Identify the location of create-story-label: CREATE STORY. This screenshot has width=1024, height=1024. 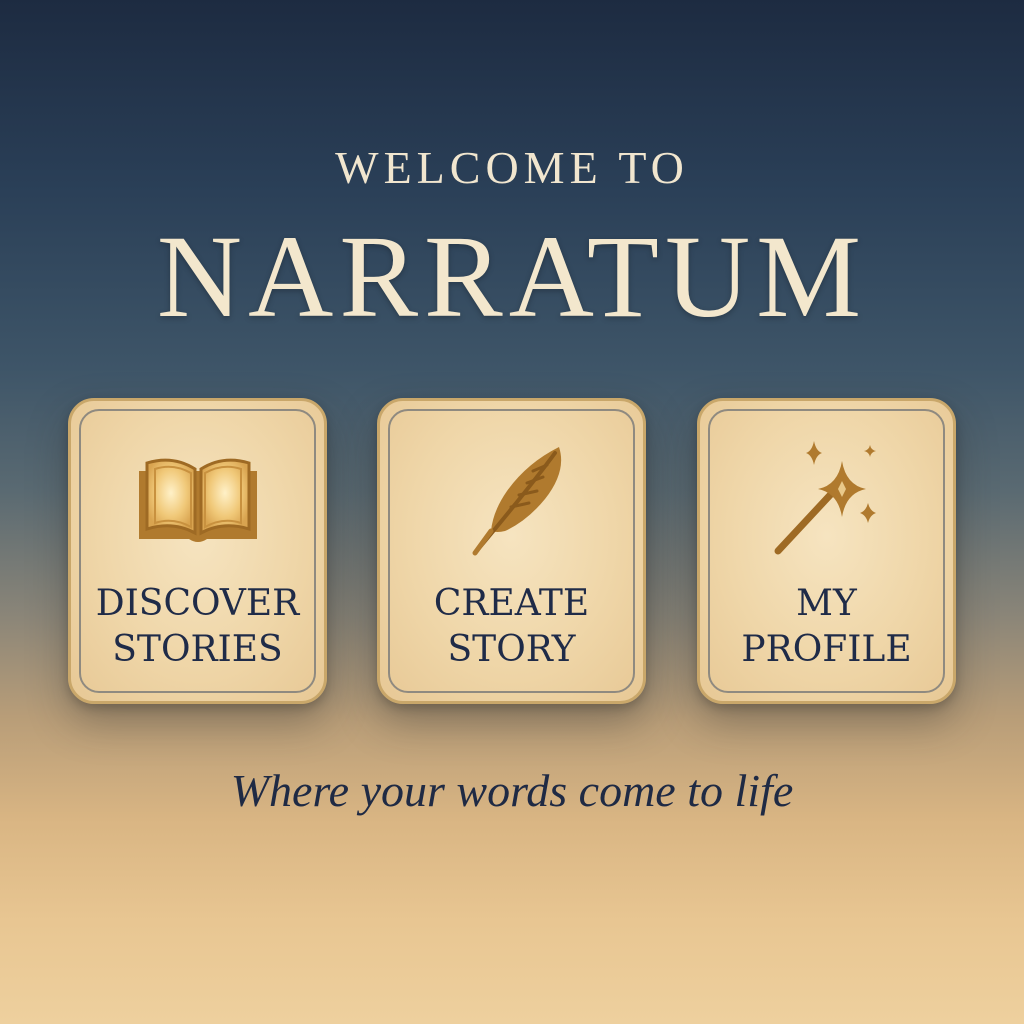
(511, 626).